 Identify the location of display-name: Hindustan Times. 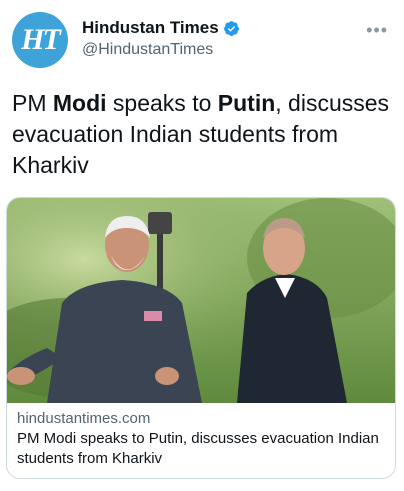
(161, 28).